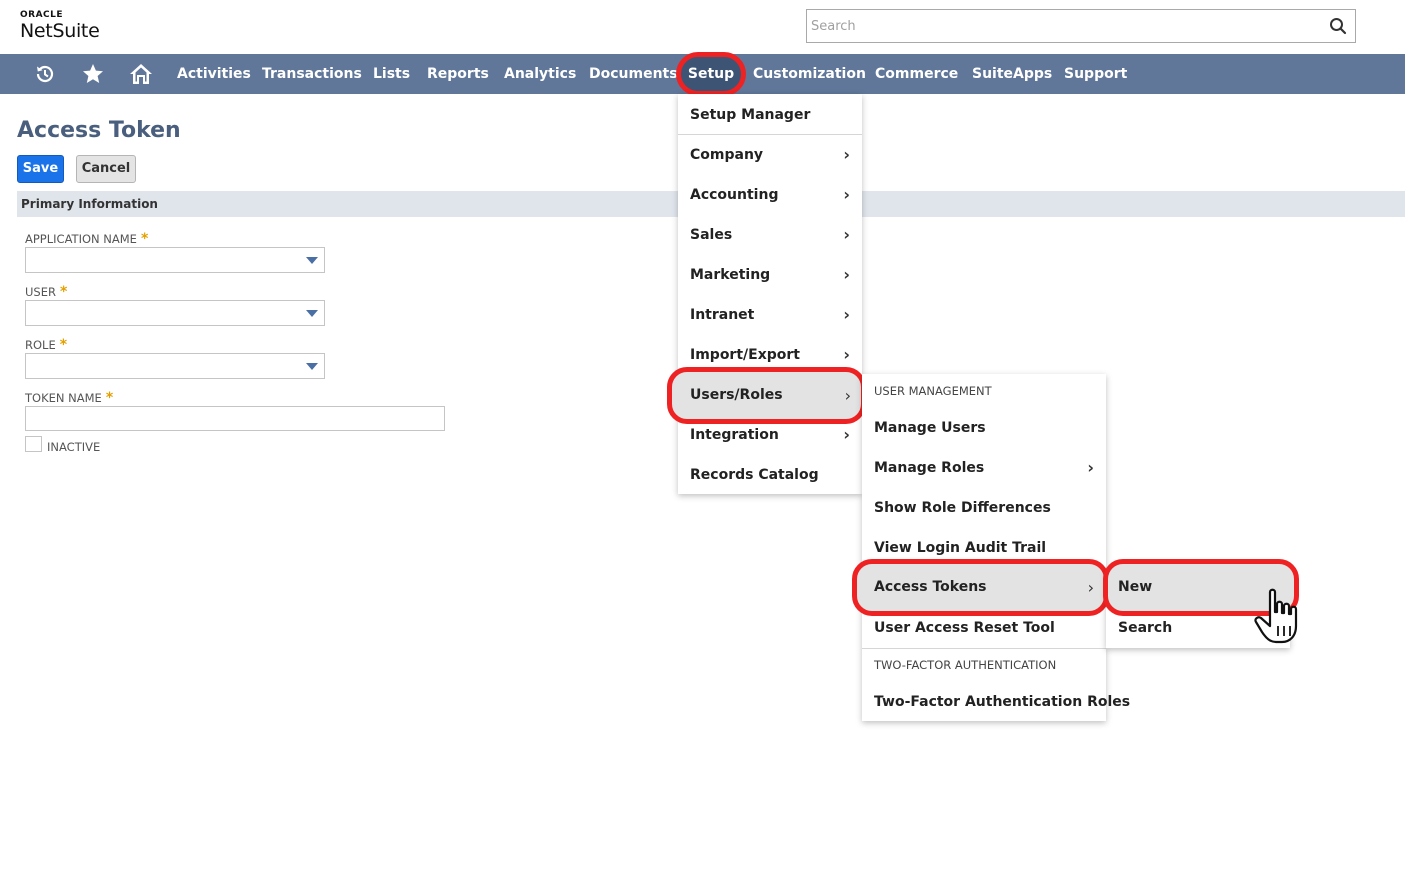 The image size is (1405, 896). Describe the element at coordinates (42, 15) in the screenshot. I see `logo-oracle-text: ORACLE` at that location.